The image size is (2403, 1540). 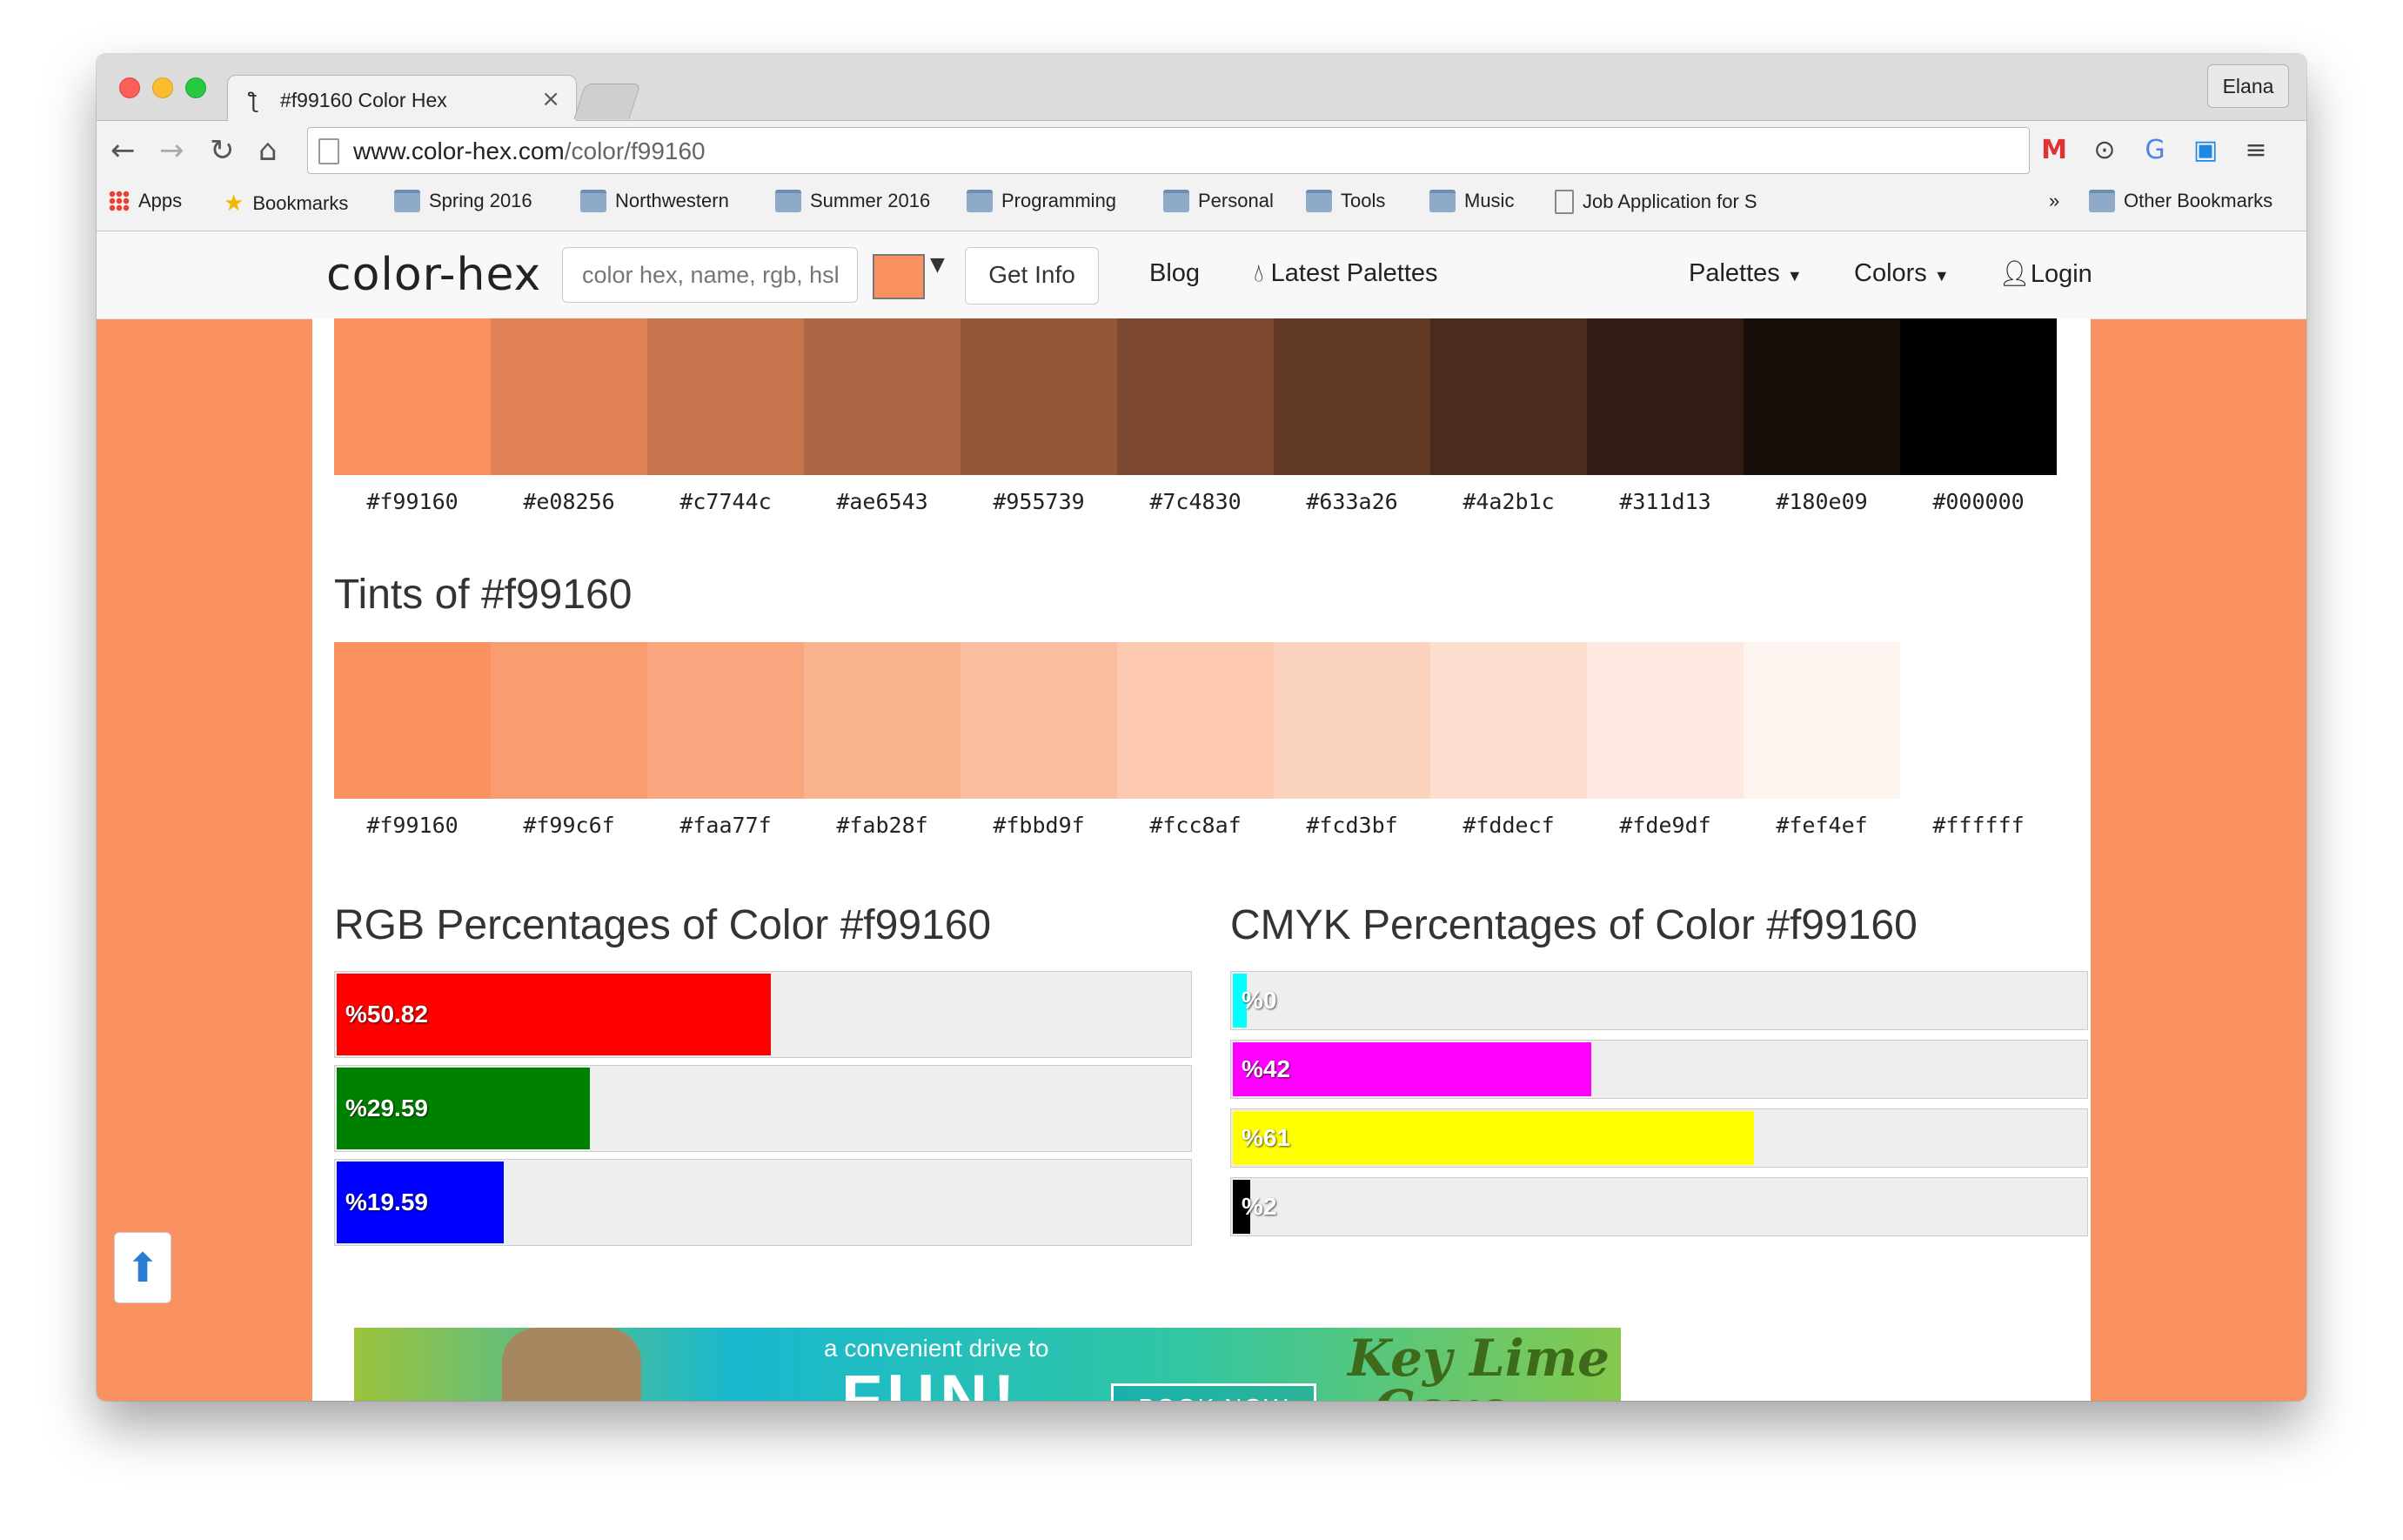 What do you see at coordinates (1195, 501) in the screenshot?
I see `shade-swatch-label: #7c4830` at bounding box center [1195, 501].